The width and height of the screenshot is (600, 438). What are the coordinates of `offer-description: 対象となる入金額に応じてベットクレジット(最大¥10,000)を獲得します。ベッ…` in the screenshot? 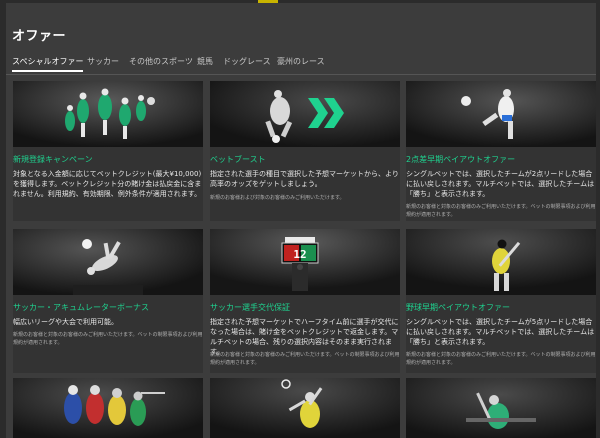 It's located at (107, 184).